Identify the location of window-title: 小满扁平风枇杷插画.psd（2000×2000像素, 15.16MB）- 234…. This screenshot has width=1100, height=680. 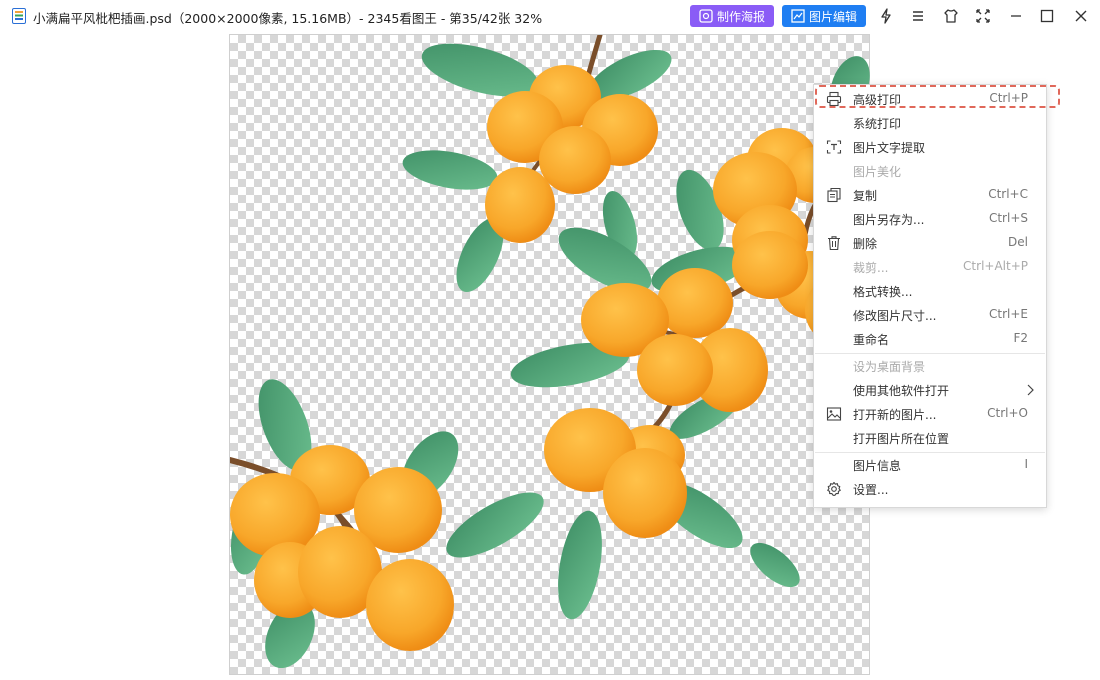
(288, 18).